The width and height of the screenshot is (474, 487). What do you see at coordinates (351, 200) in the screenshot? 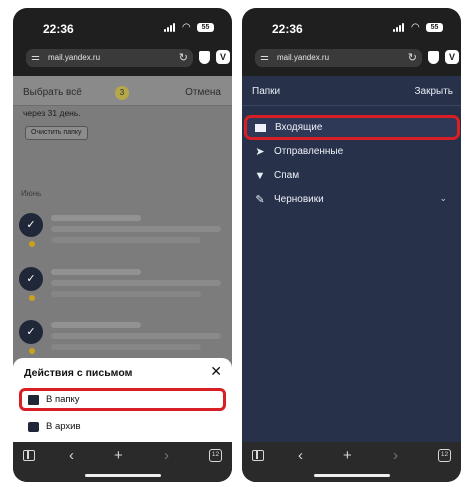
I see `folder-item-drafts: ✎ Черновики ⌄` at bounding box center [351, 200].